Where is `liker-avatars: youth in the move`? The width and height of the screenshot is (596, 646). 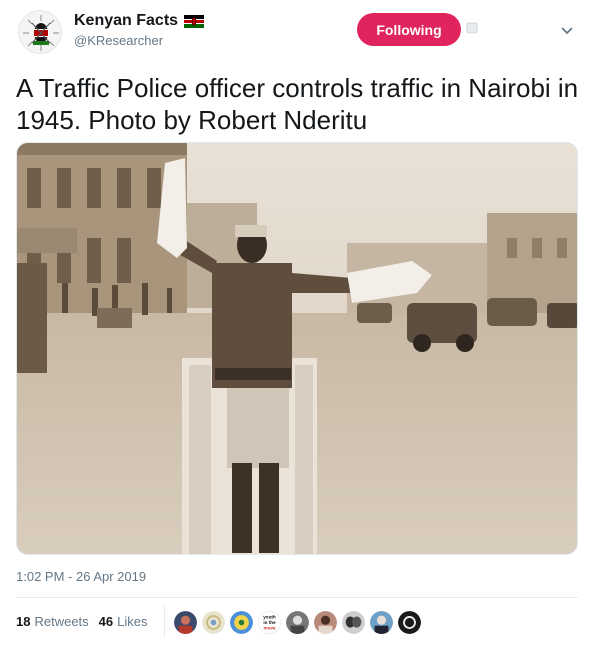 liker-avatars: youth in the move is located at coordinates (297, 622).